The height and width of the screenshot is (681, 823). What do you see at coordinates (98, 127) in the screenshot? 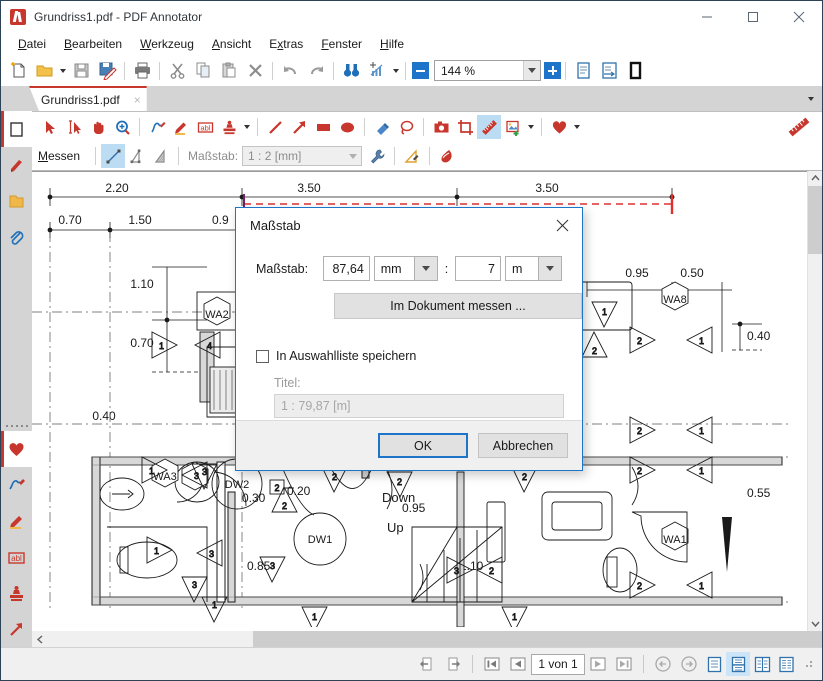
I see `hand-icon` at bounding box center [98, 127].